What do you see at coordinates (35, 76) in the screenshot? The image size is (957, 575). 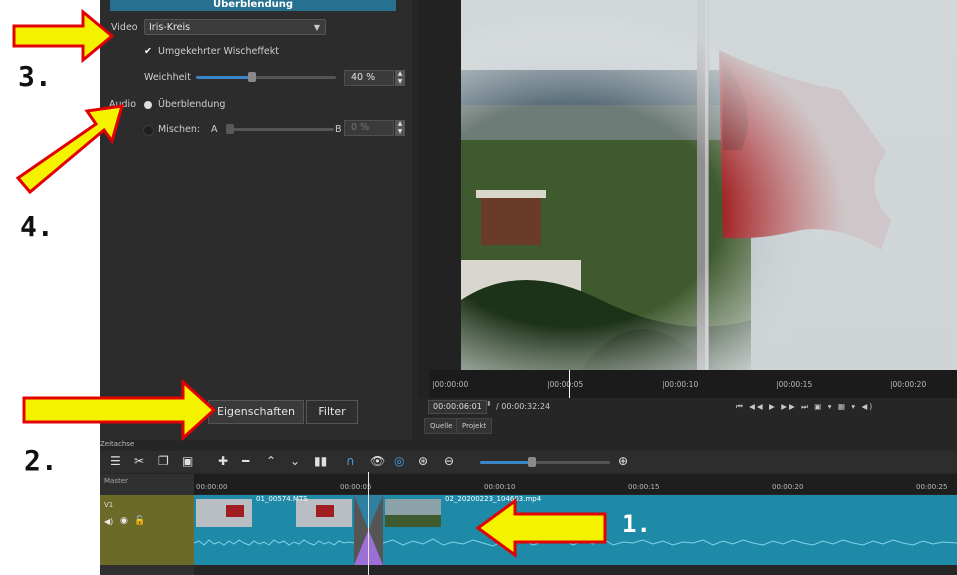 I see `callout-number-3: 3.` at bounding box center [35, 76].